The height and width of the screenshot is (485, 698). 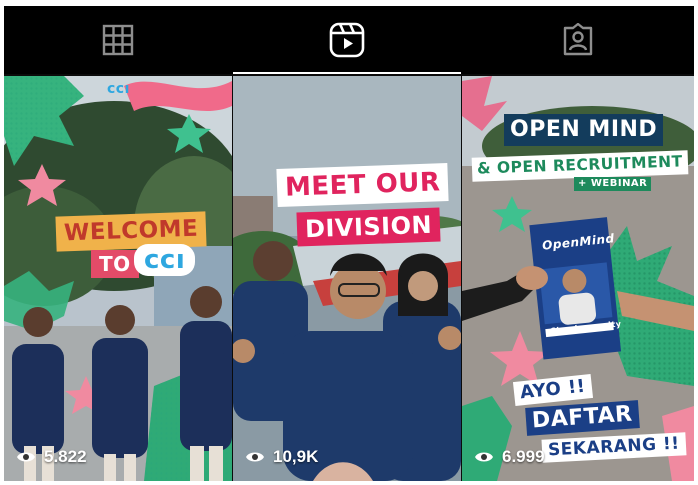 I want to click on reel-3-webinar-sticker: + WEBINAR, so click(x=613, y=184).